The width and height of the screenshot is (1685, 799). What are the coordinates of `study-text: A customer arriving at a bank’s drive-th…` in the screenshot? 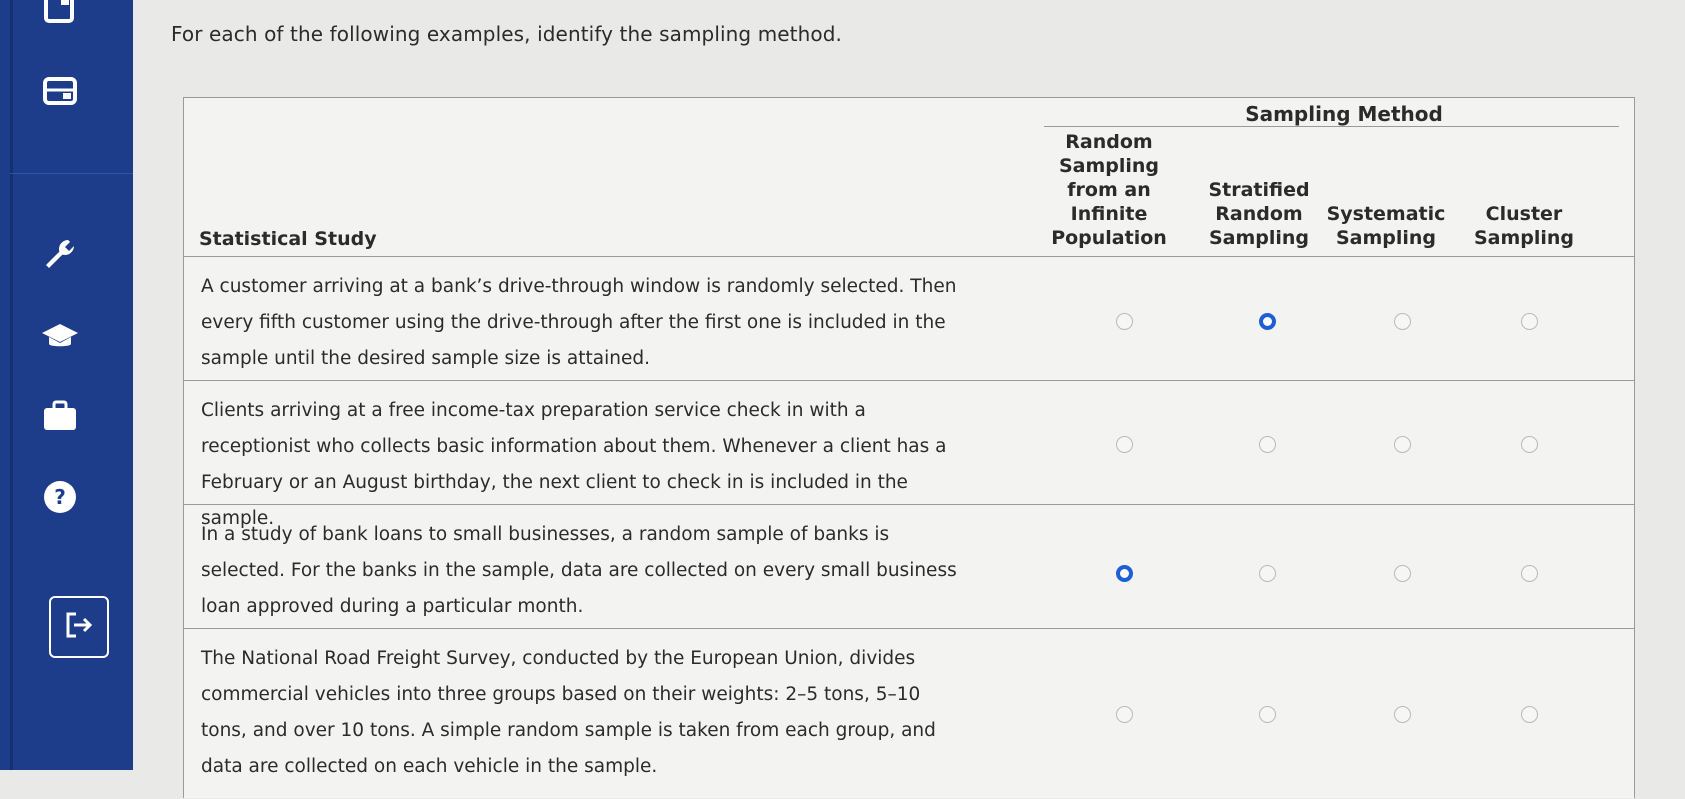 It's located at (579, 322).